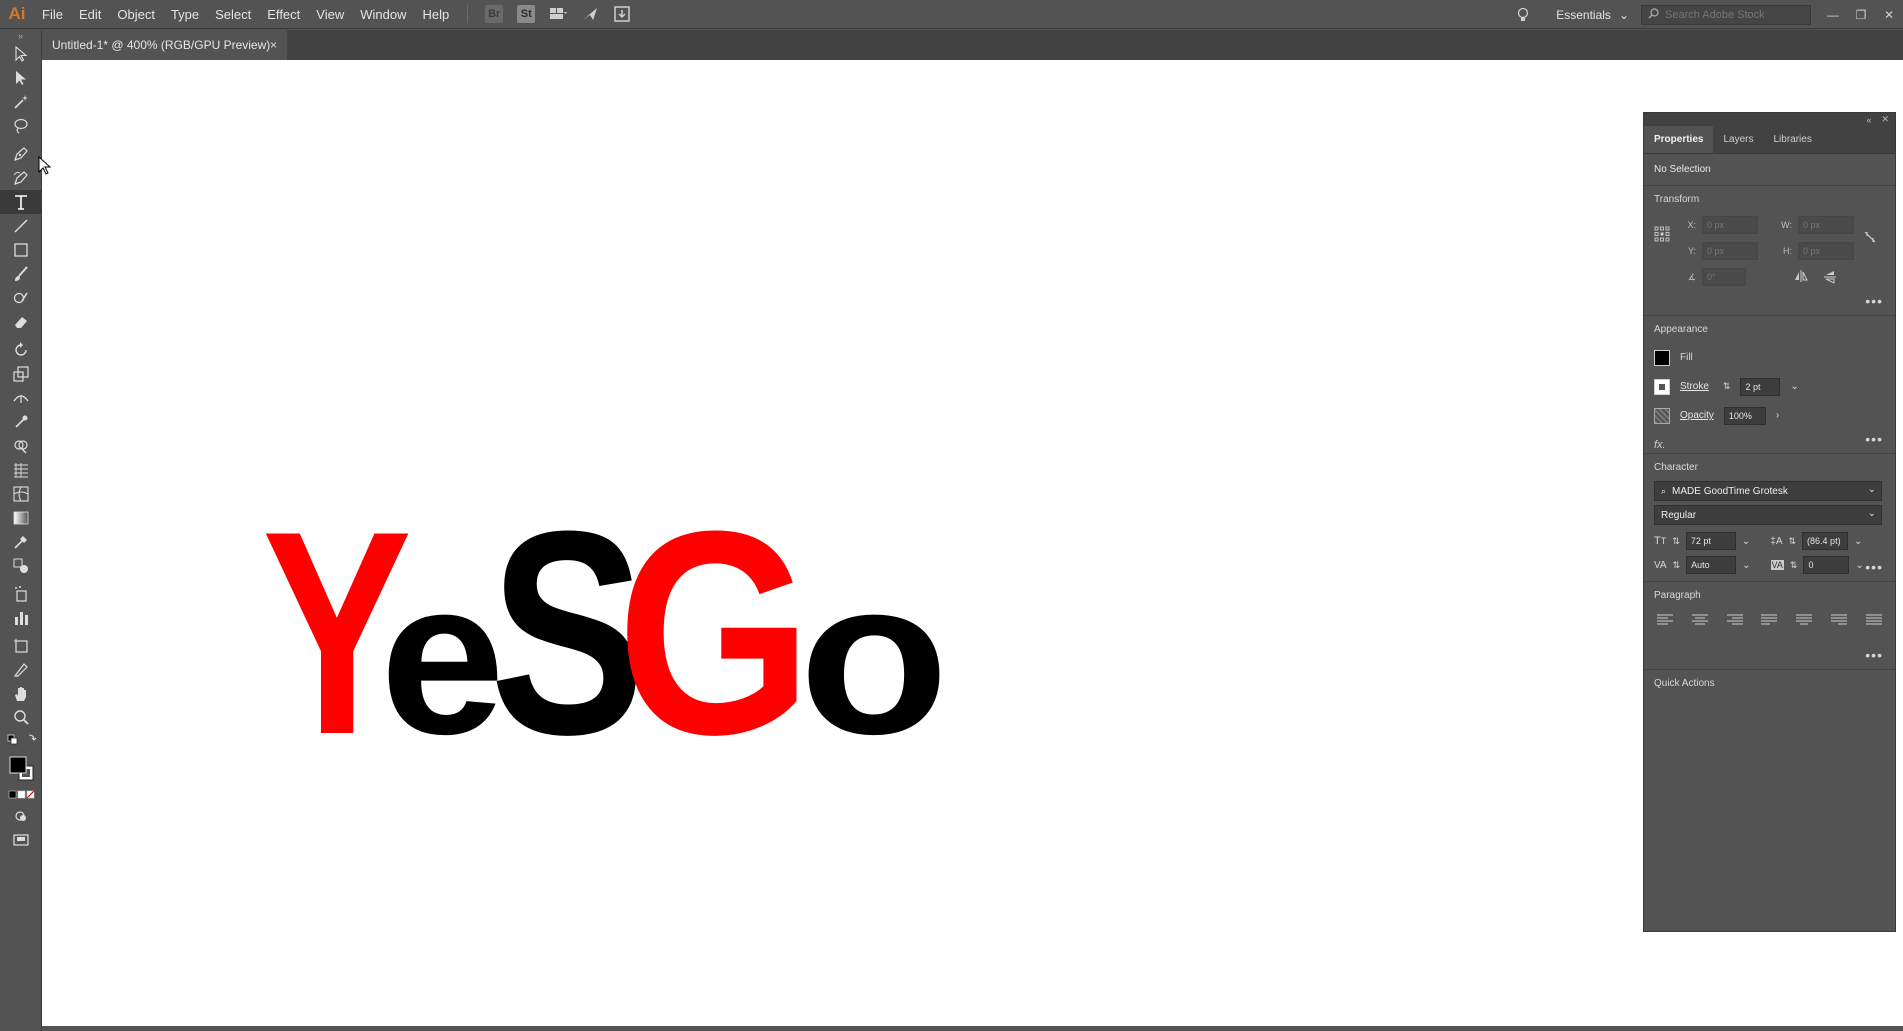  What do you see at coordinates (1861, 14) in the screenshot?
I see `restore-button: ❐` at bounding box center [1861, 14].